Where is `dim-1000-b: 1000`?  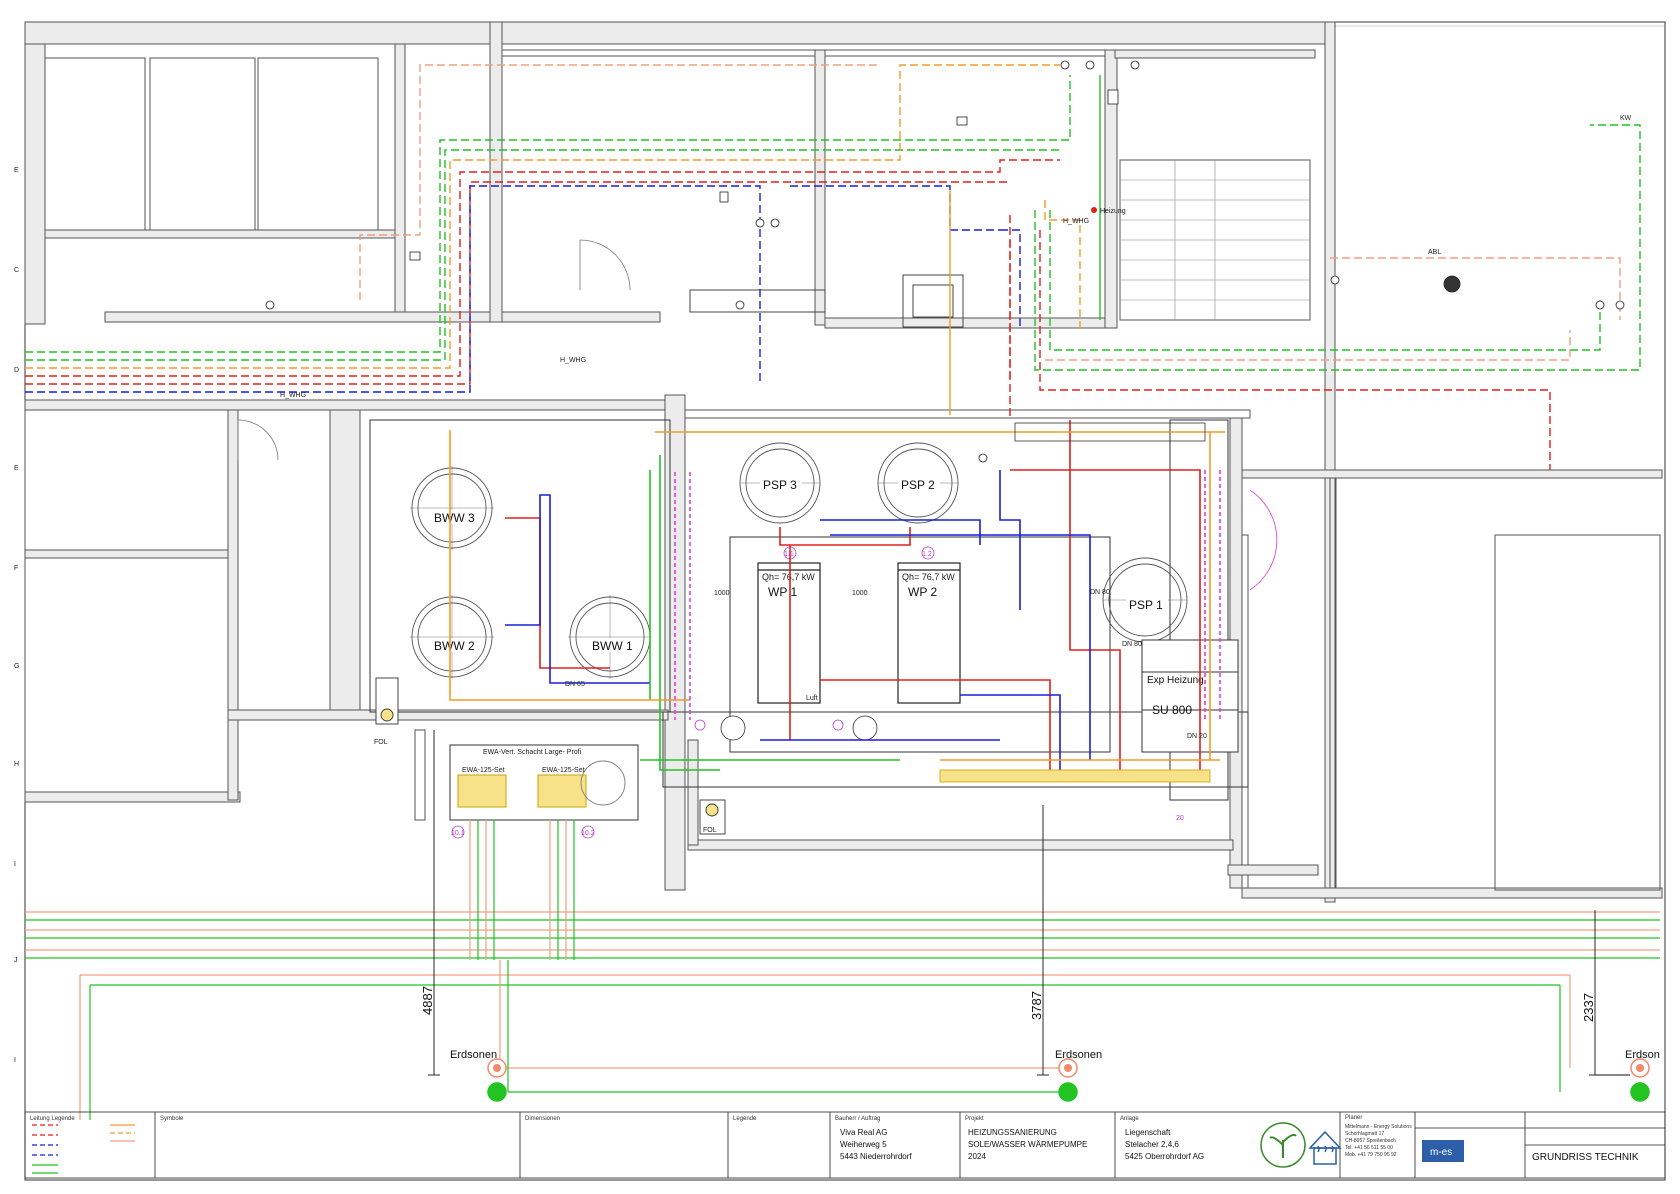 dim-1000-b: 1000 is located at coordinates (860, 593).